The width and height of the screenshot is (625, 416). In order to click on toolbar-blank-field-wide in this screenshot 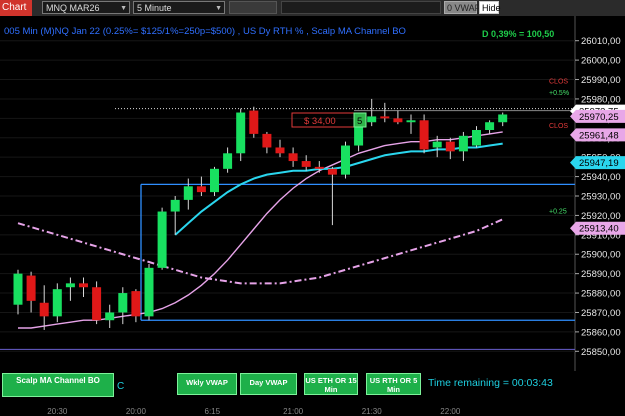, I will do `click(361, 7)`.